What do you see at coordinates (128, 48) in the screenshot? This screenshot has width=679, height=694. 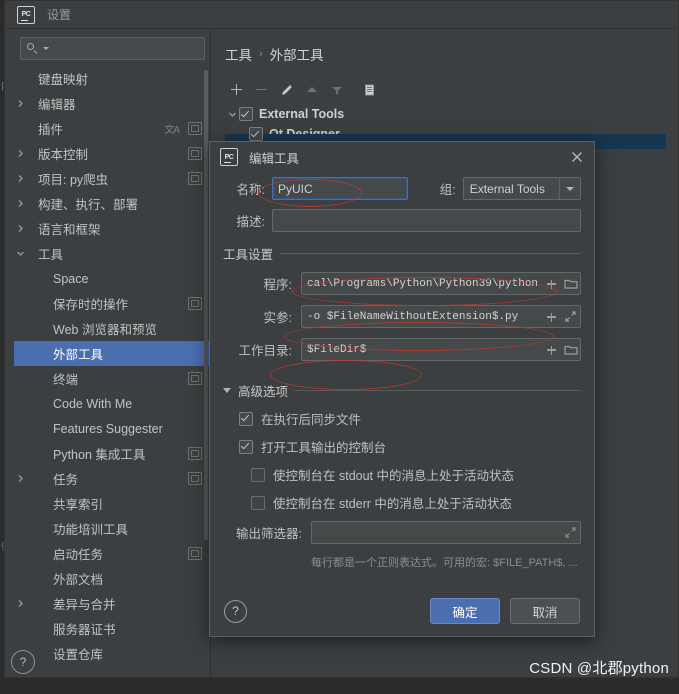 I see `search-input` at bounding box center [128, 48].